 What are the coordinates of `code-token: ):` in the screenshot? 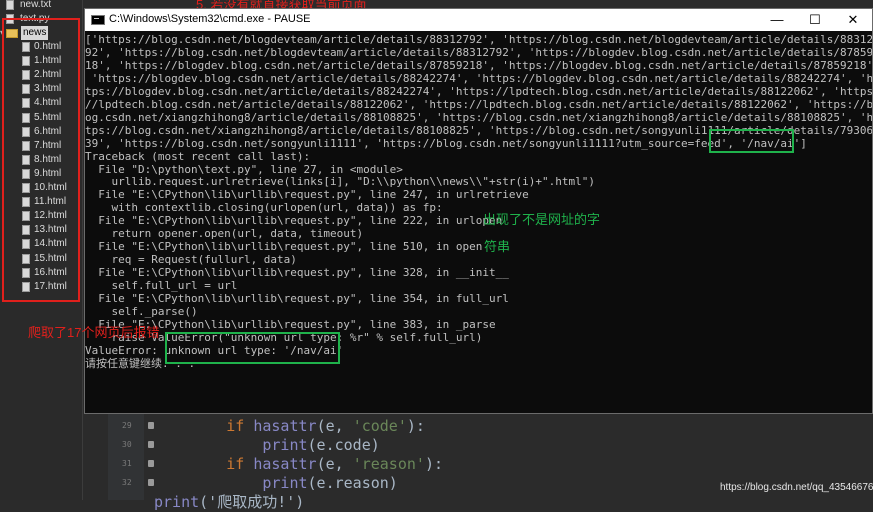 It's located at (415, 426).